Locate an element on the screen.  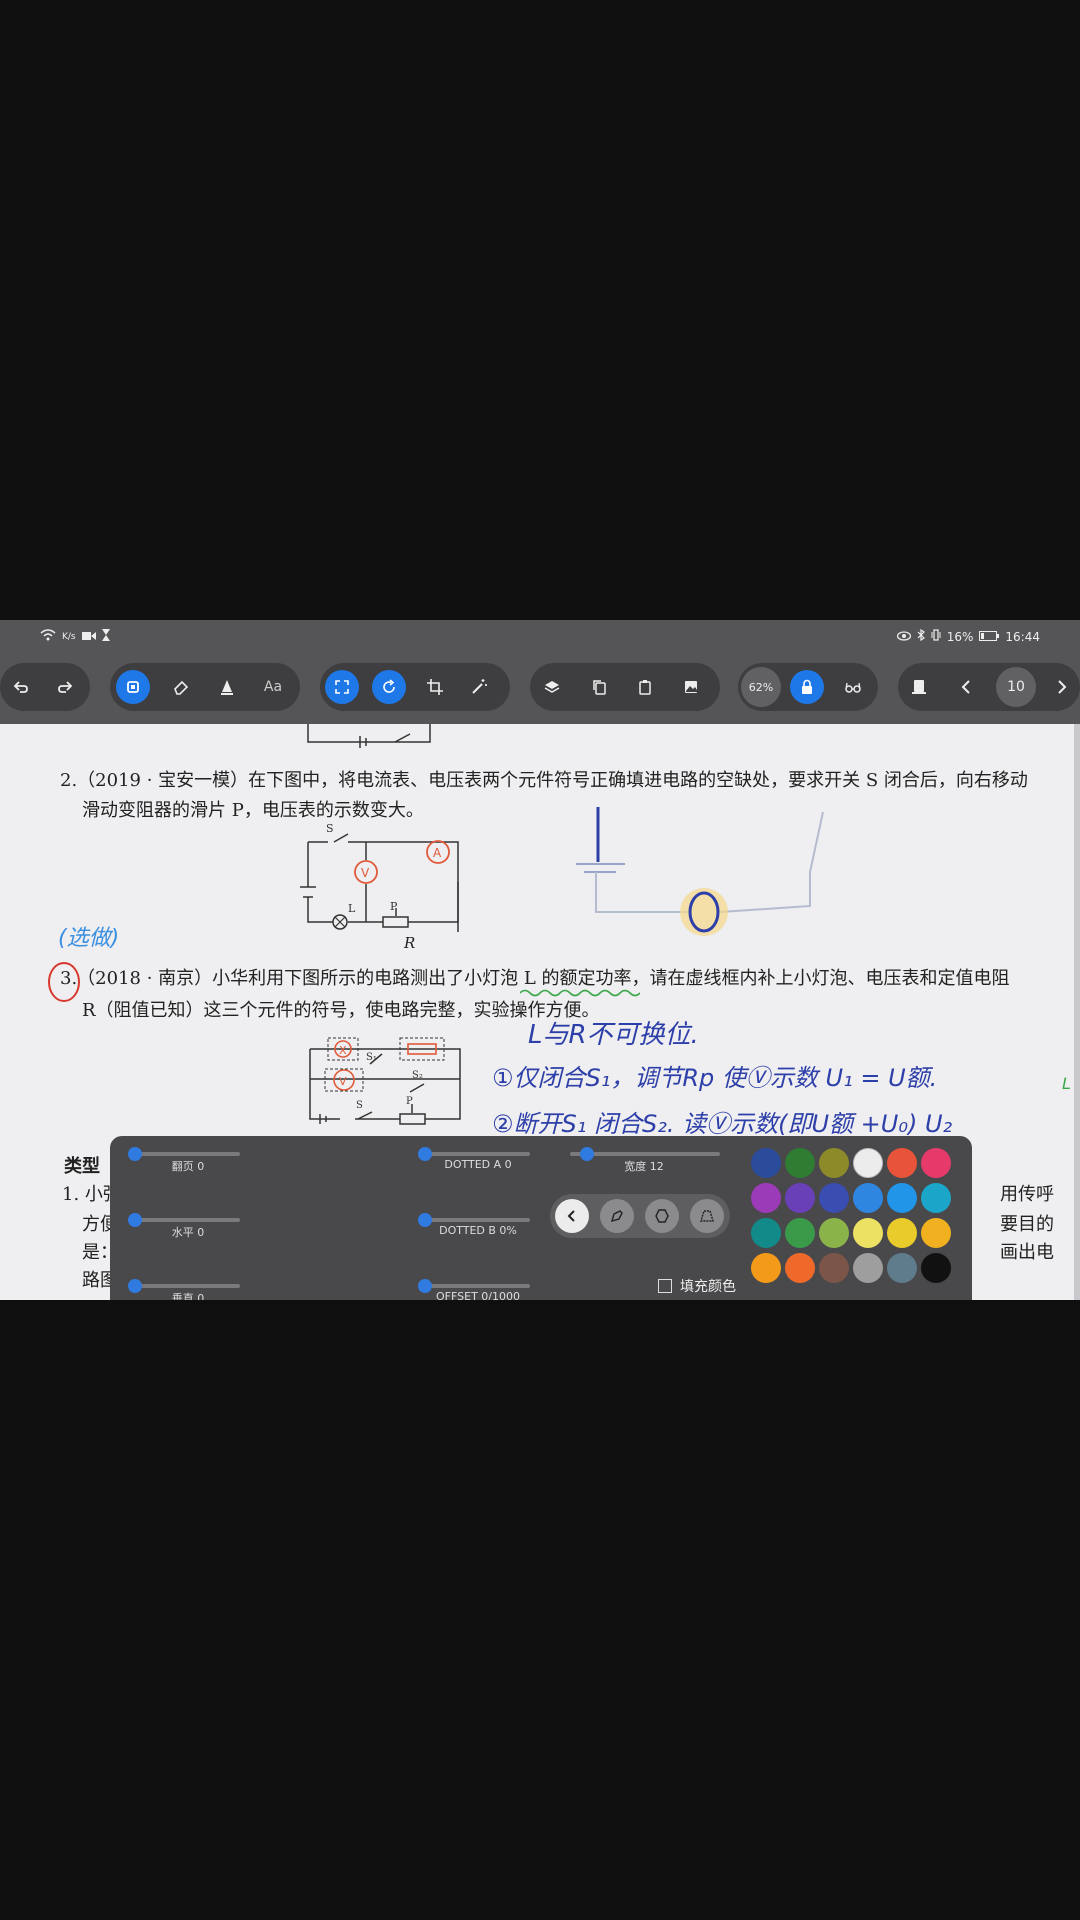
vertical-label: 垂直 0 is located at coordinates (188, 1296).